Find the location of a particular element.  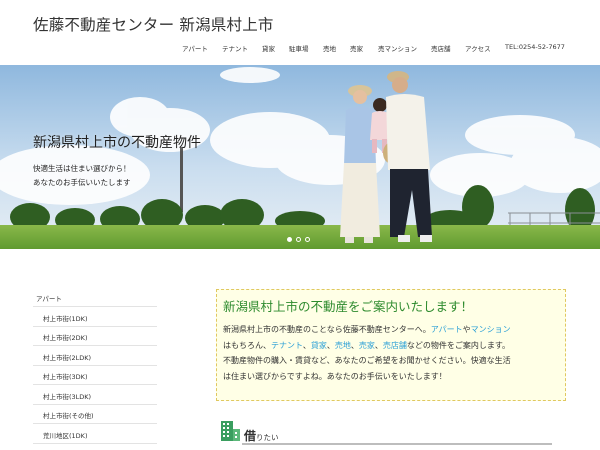

sidebar-item-arakawa-1dk: 荒川地区(1DK) is located at coordinates (95, 434).